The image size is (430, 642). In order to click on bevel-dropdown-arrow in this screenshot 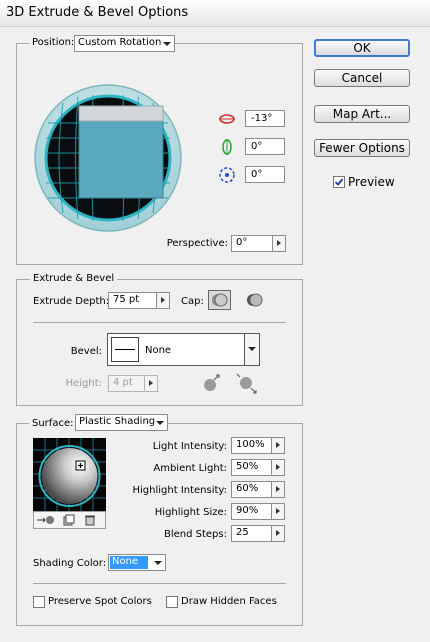, I will do `click(251, 349)`.